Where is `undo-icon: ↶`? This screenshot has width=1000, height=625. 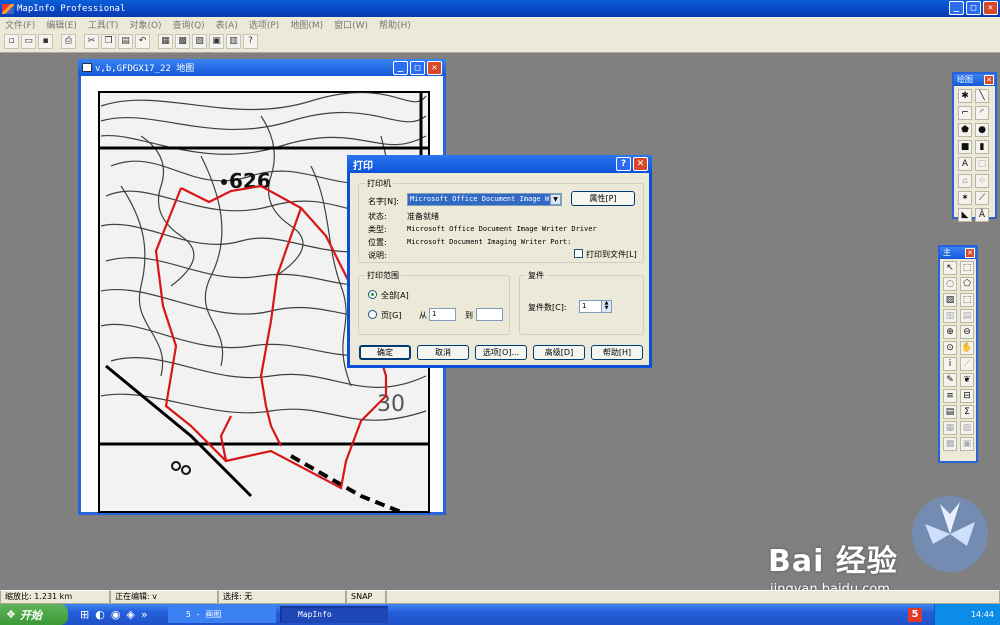
undo-icon: ↶ is located at coordinates (142, 41).